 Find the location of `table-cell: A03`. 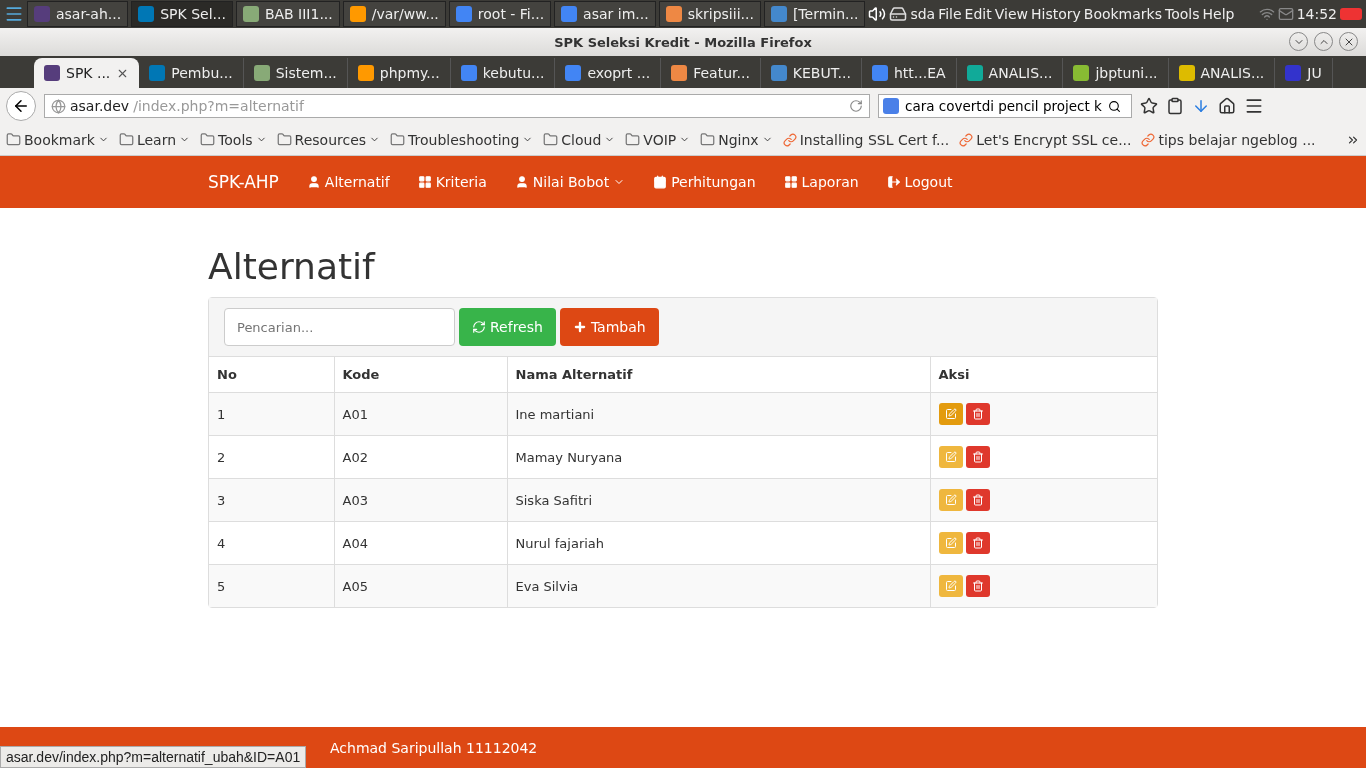

table-cell: A03 is located at coordinates (420, 500).